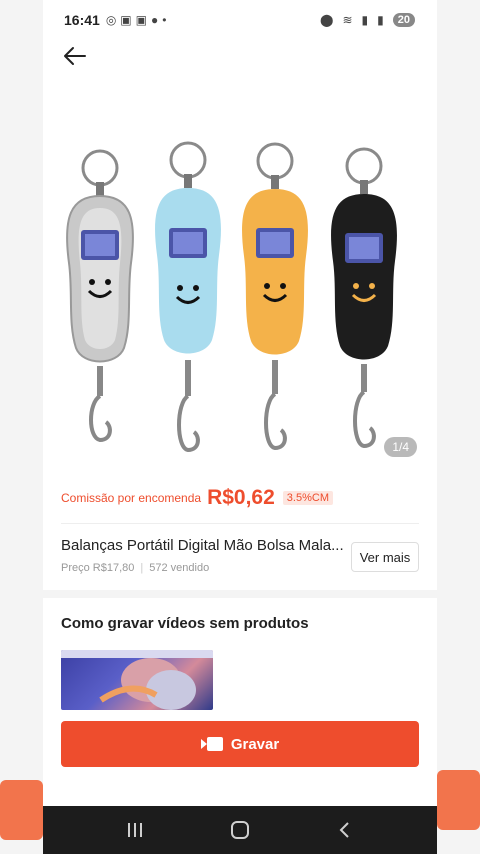  Describe the element at coordinates (240, 55) in the screenshot. I see `top-bar` at that location.